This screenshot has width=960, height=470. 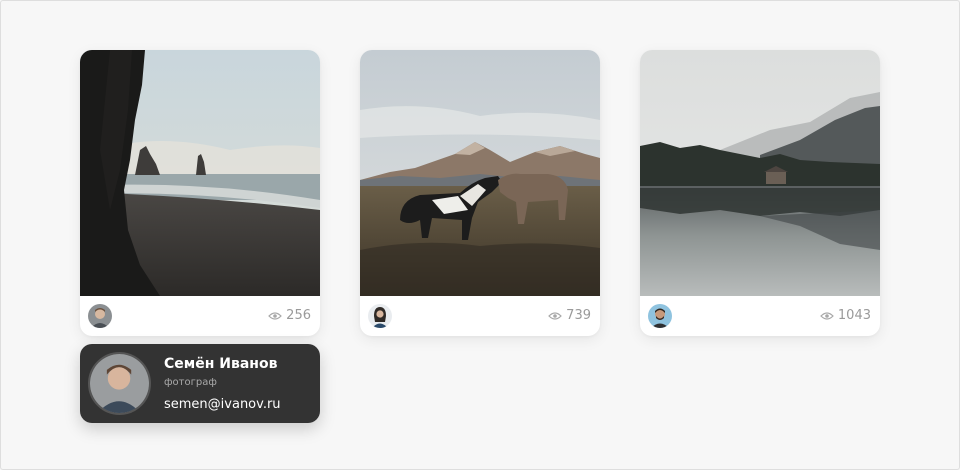 What do you see at coordinates (380, 316) in the screenshot?
I see `woman-avatar` at bounding box center [380, 316].